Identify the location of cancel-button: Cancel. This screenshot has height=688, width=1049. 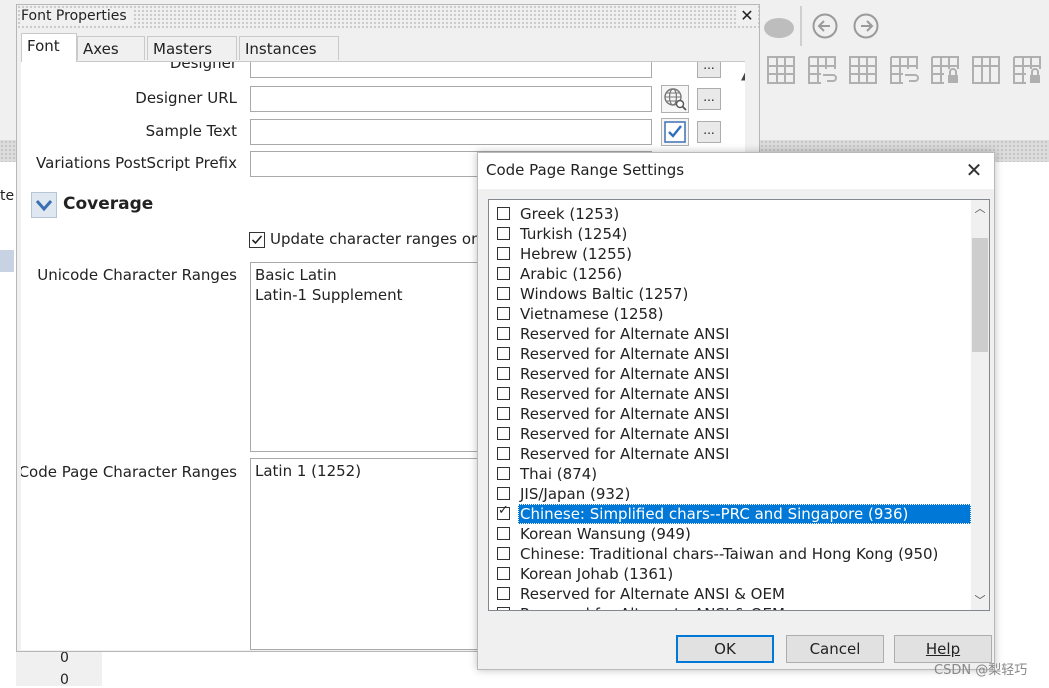
(835, 649).